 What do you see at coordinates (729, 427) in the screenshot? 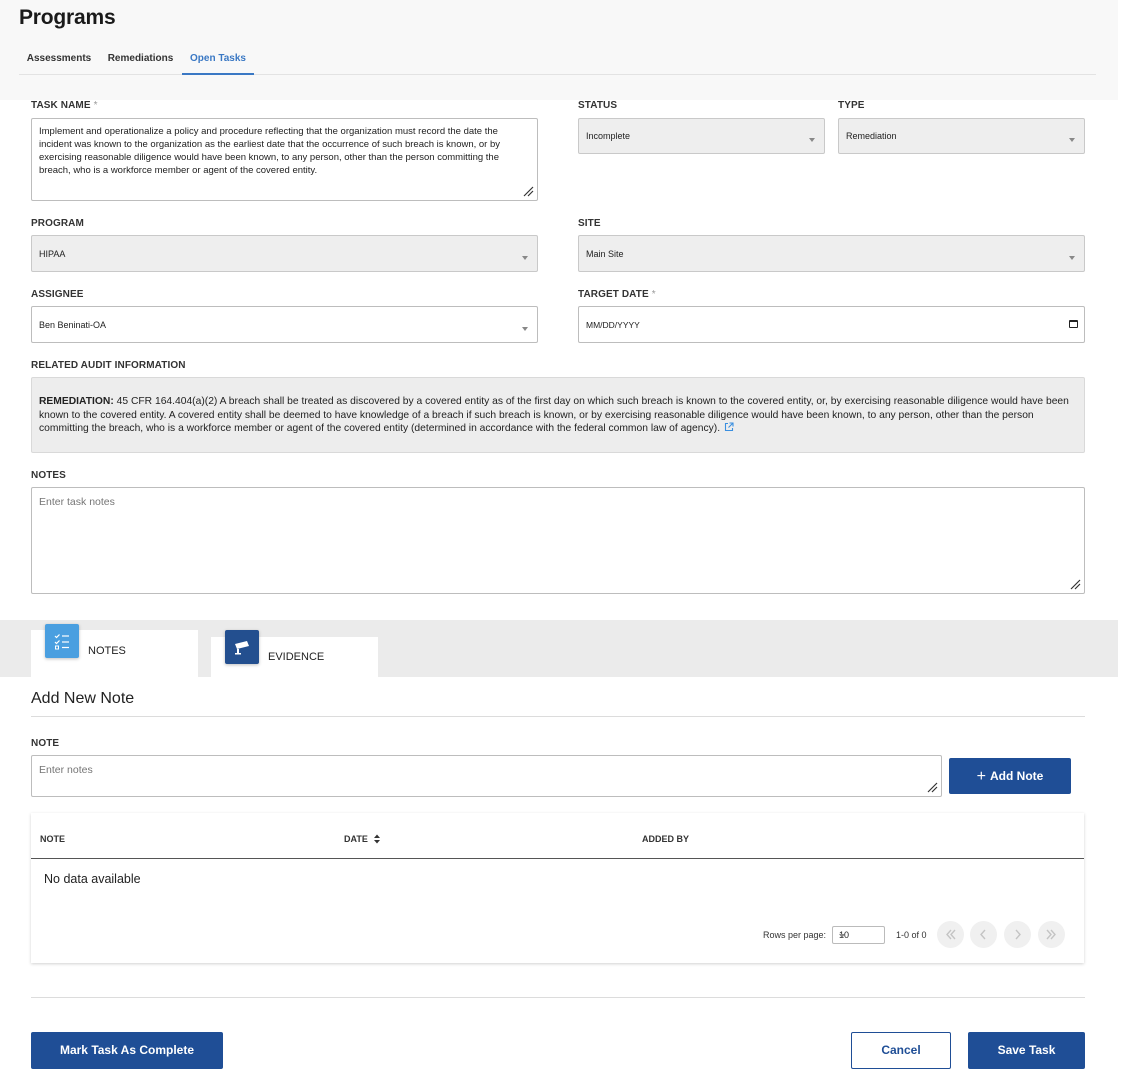
I see `external-link-icon` at bounding box center [729, 427].